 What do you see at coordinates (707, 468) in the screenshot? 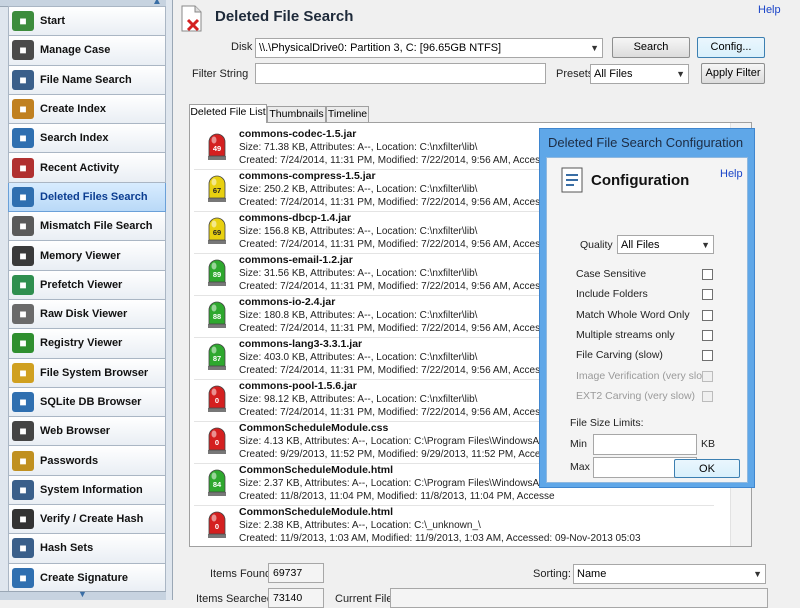
I see `ok-button: OK` at bounding box center [707, 468].